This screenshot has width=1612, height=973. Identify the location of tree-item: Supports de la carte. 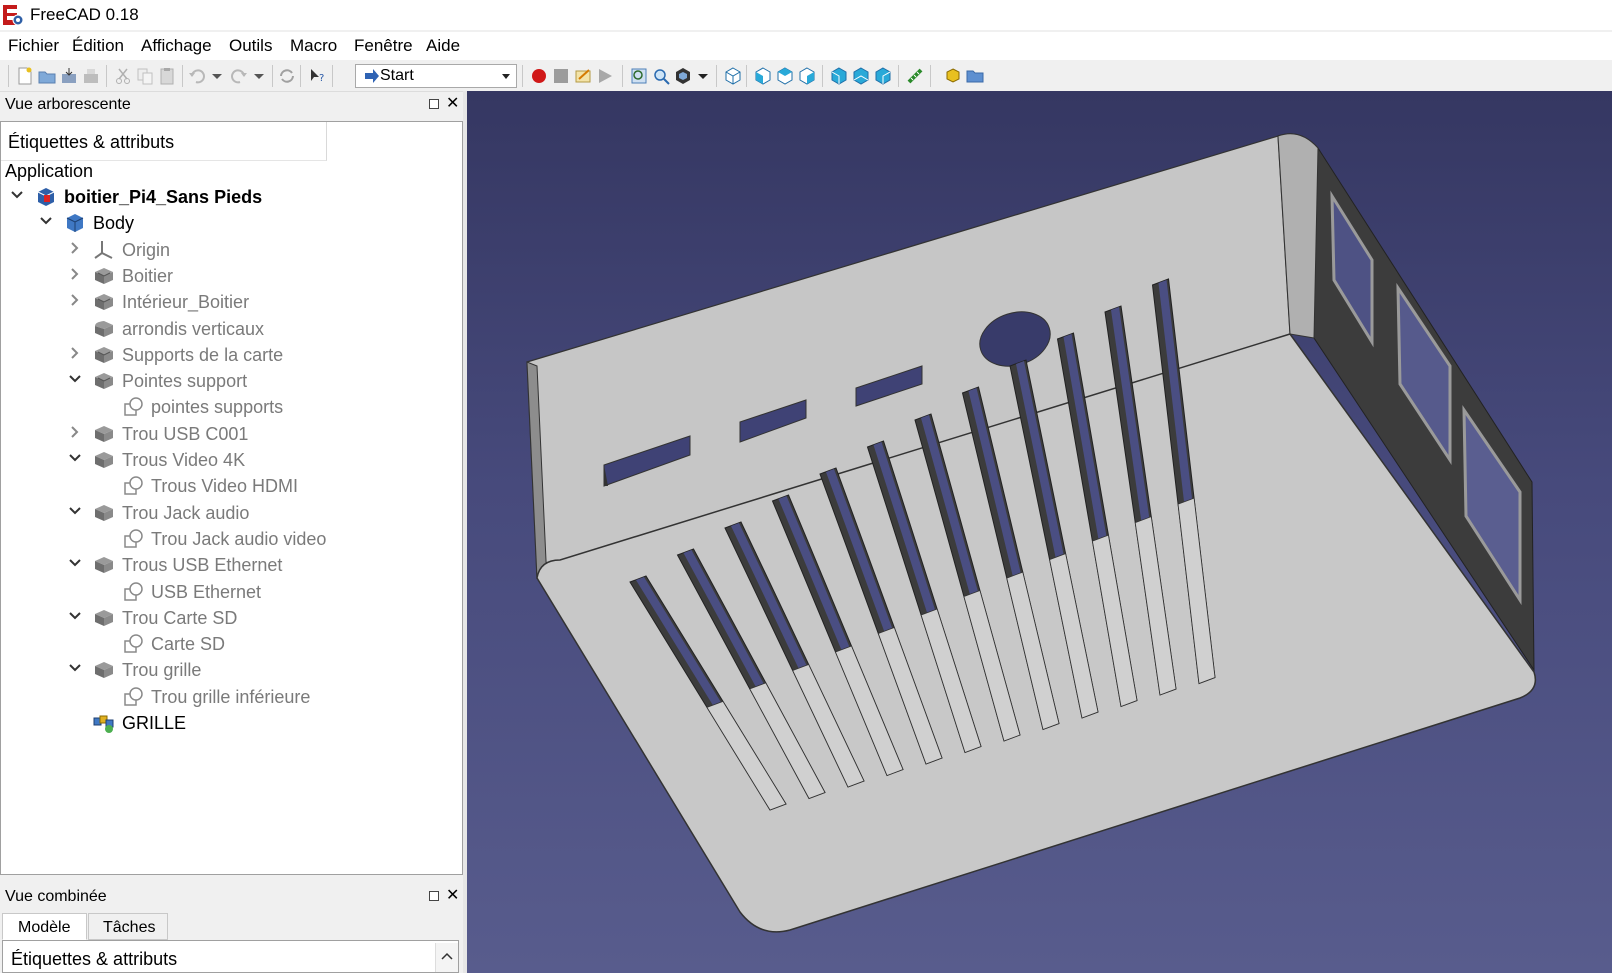
(221, 356).